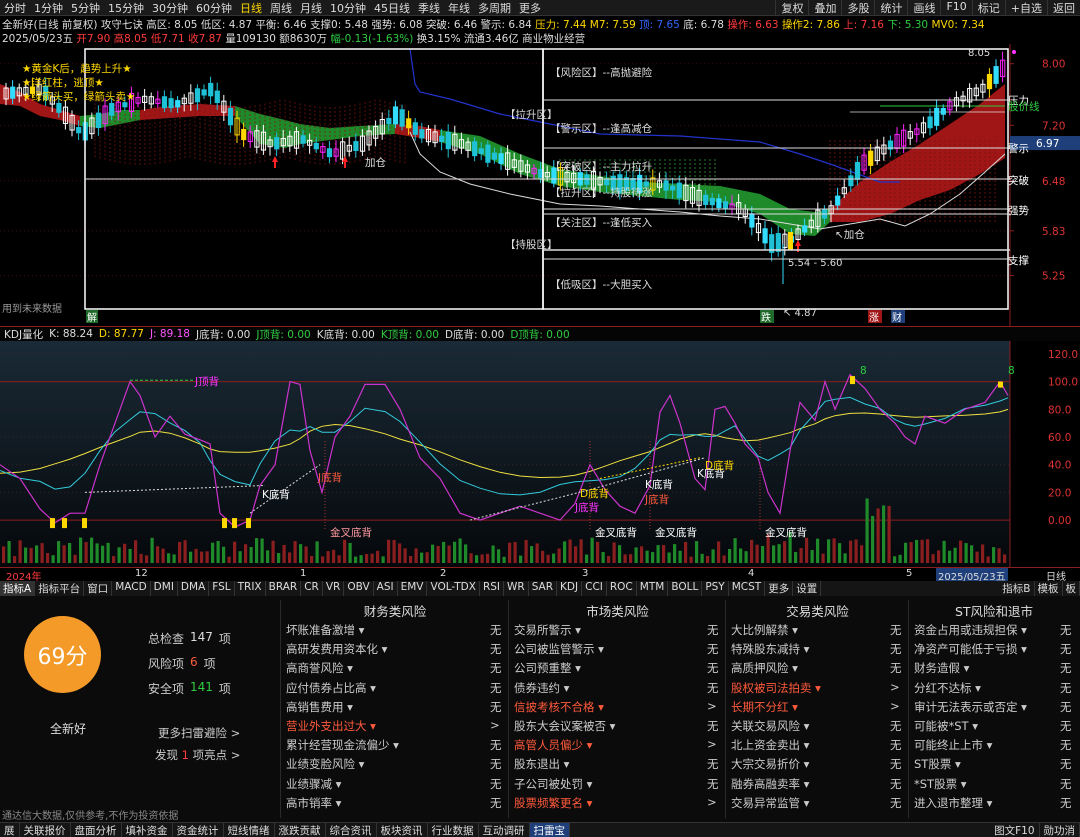  Describe the element at coordinates (559, 649) in the screenshot. I see `risk-item-1-1: 公司被监管警示 ▾` at that location.